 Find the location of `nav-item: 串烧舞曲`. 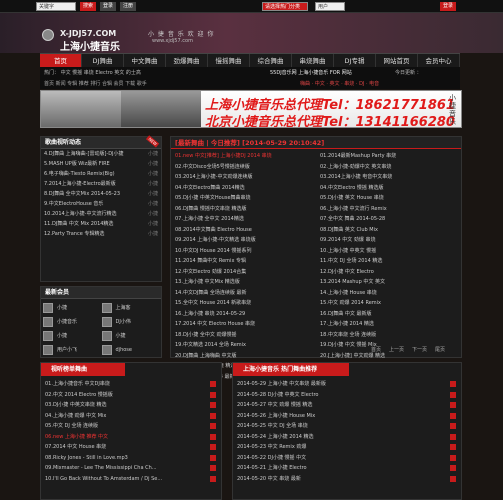

nav-item: 串烧舞曲 is located at coordinates (313, 60).